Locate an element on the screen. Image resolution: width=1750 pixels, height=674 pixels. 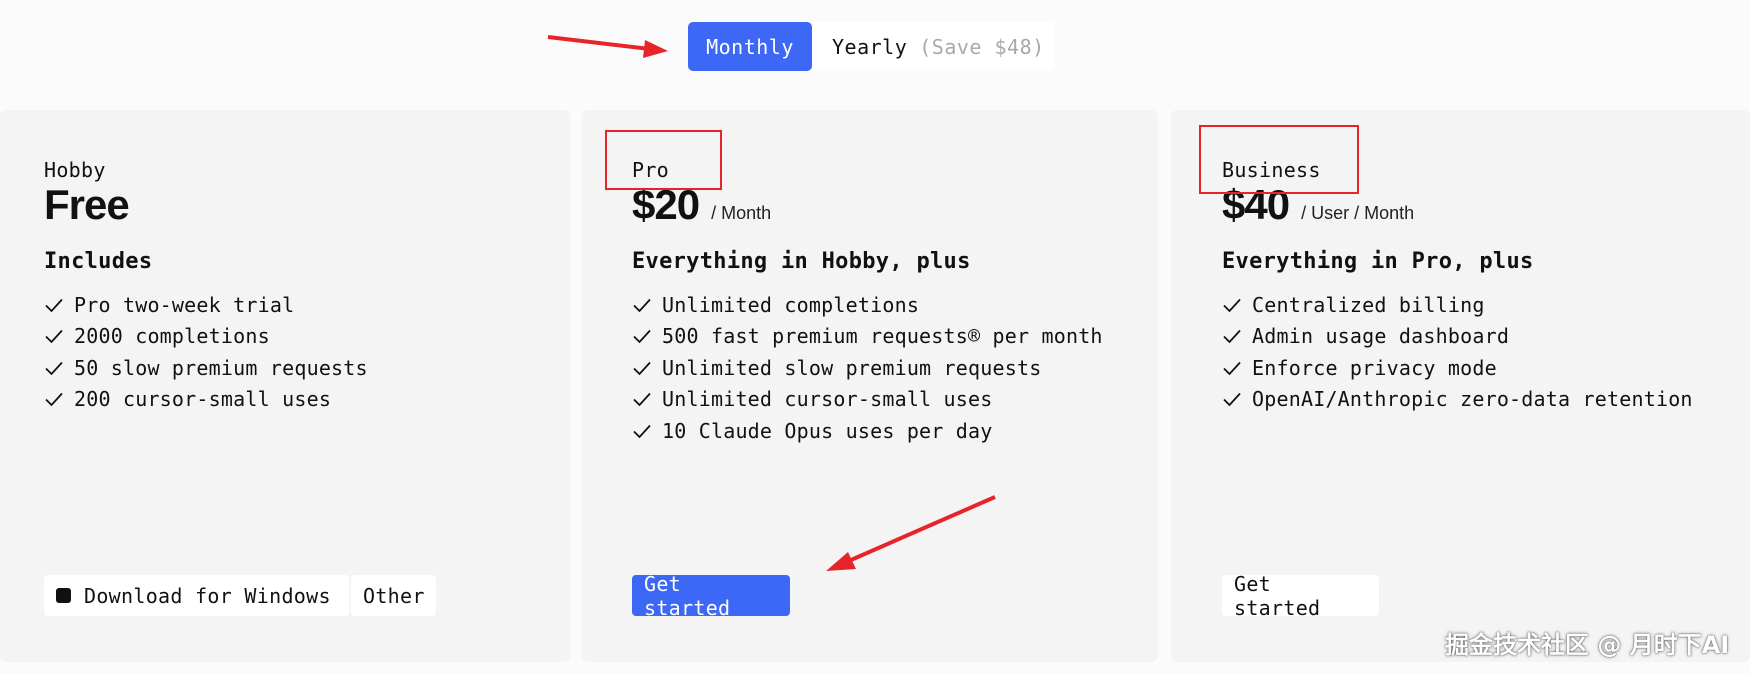
plan-price-unit-business: / User / Month is located at coordinates (1358, 213).